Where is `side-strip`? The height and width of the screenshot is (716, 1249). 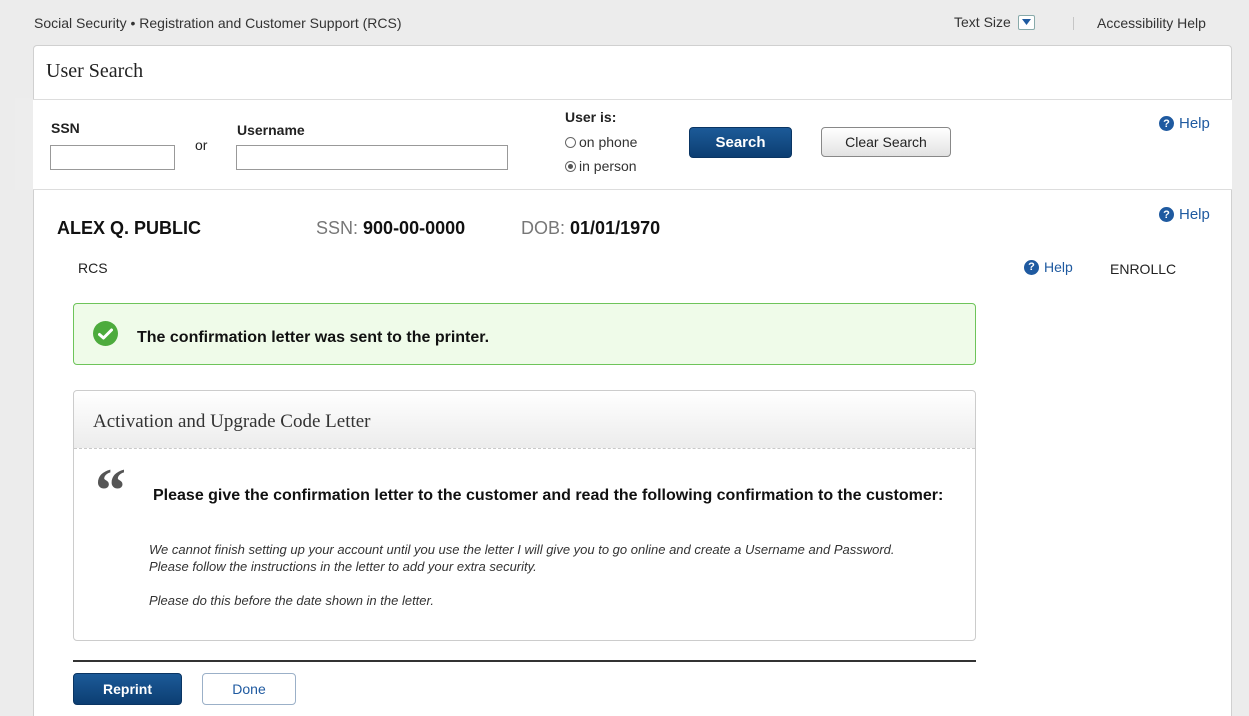
side-strip is located at coordinates (24, 144).